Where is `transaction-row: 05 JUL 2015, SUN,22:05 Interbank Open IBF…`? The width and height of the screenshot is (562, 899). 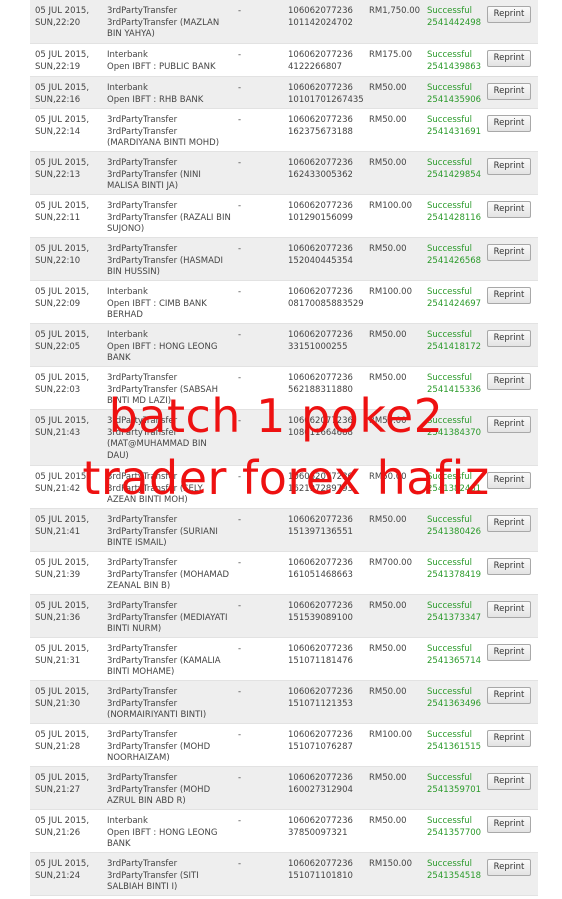
transaction-row: 05 JUL 2015, SUN,22:05 Interbank Open IBF… is located at coordinates (284, 345).